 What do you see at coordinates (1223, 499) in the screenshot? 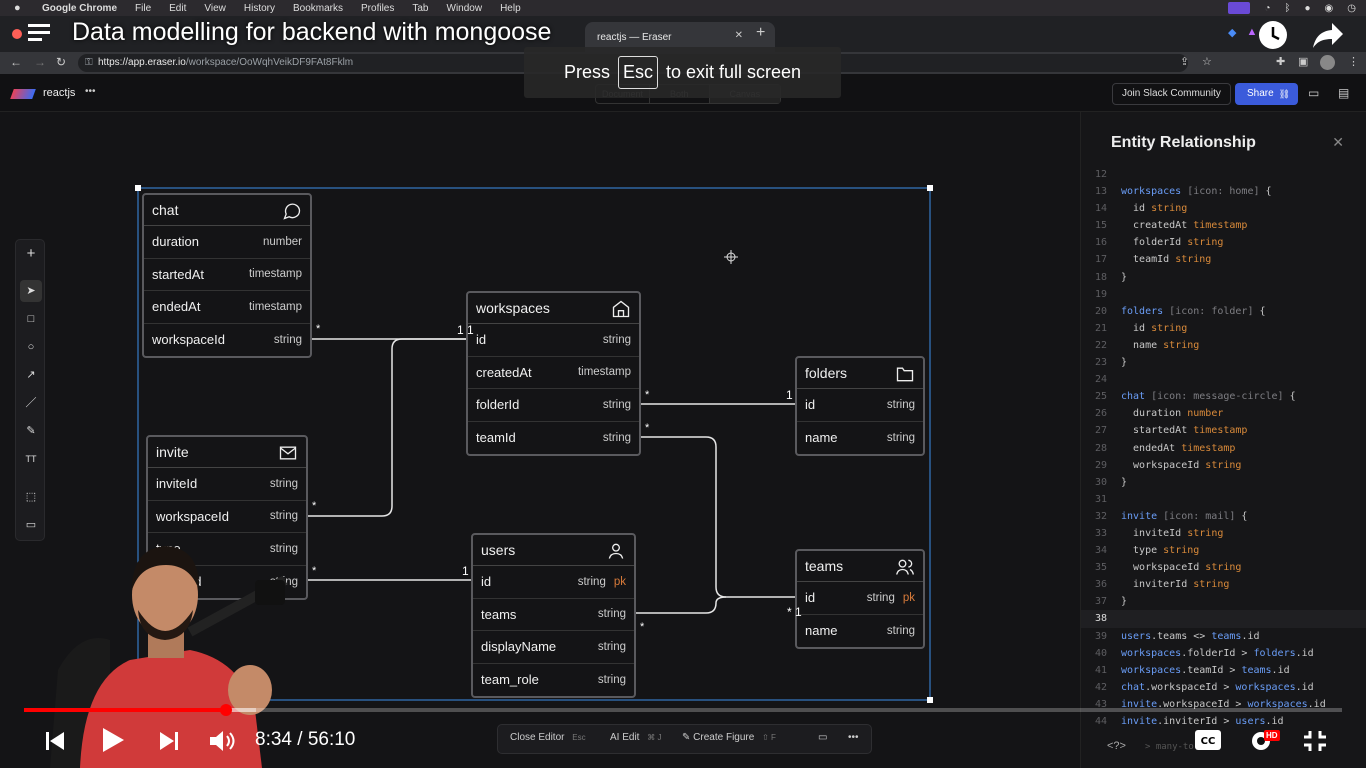
I see `code-line: 31` at bounding box center [1223, 499].